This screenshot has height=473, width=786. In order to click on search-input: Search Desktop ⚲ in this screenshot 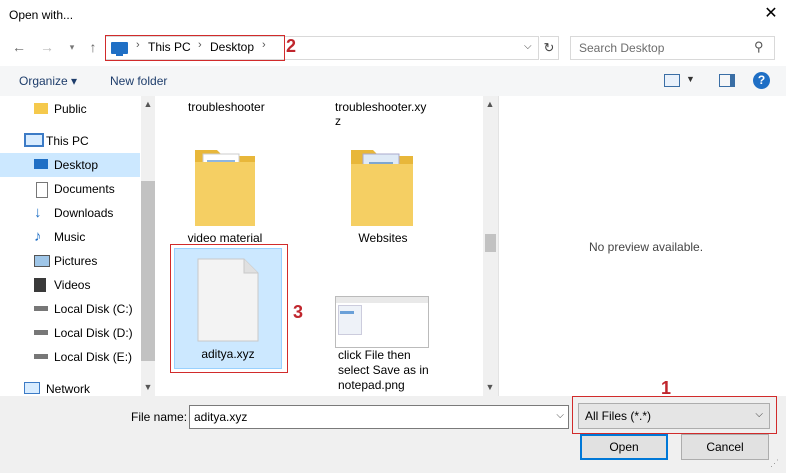, I will do `click(672, 48)`.